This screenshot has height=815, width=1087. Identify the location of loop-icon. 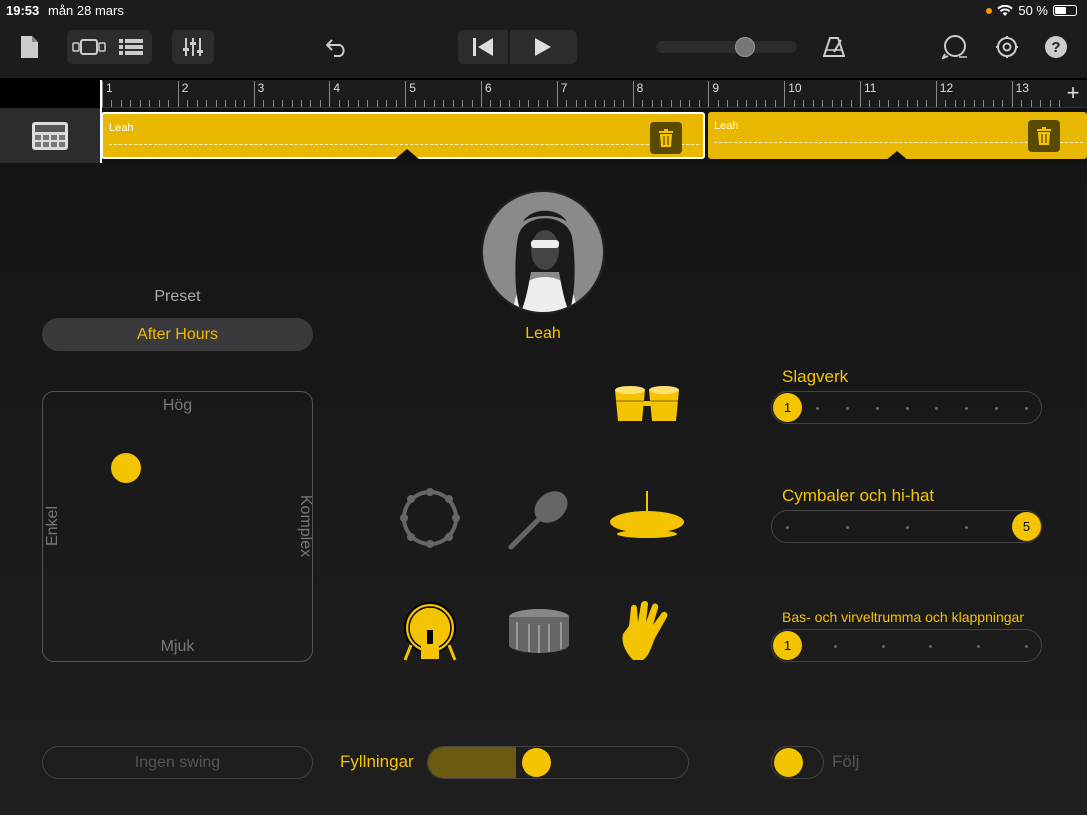
(954, 47).